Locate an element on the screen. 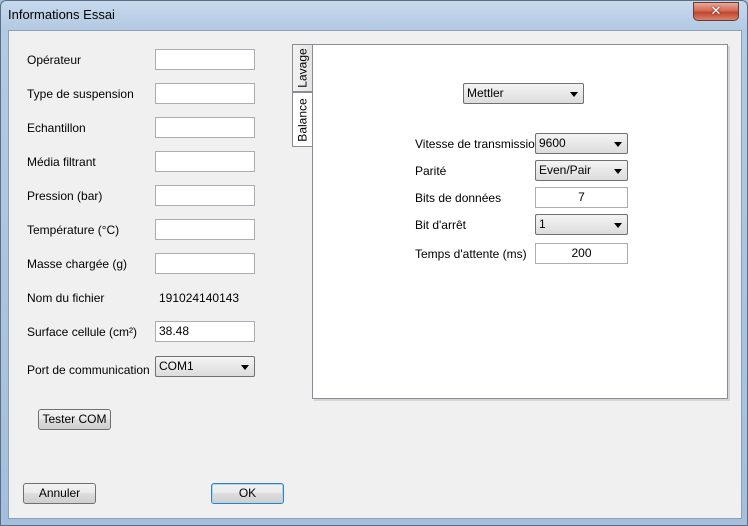  masse-label: Masse chargée (g) is located at coordinates (77, 264).